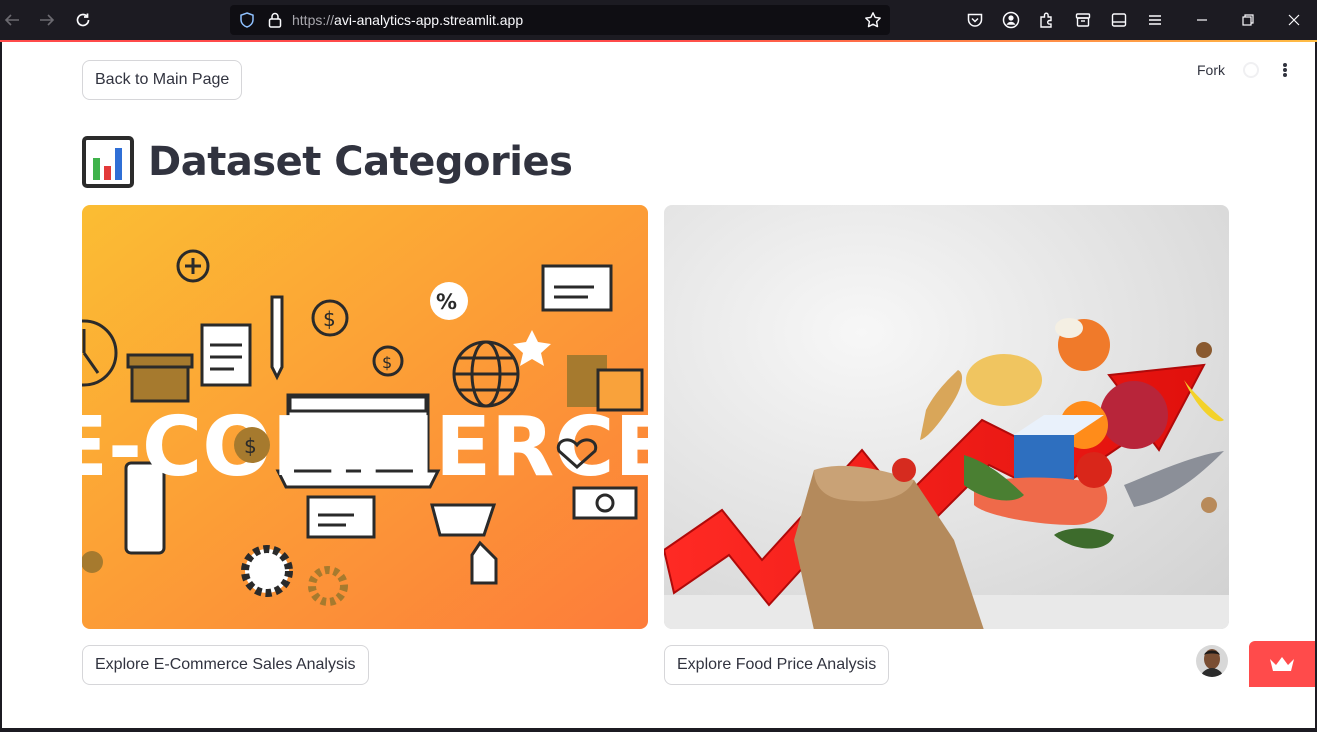 The width and height of the screenshot is (1317, 732). I want to click on address-bar: https://avi-analytics-app.streamlit.app, so click(560, 20).